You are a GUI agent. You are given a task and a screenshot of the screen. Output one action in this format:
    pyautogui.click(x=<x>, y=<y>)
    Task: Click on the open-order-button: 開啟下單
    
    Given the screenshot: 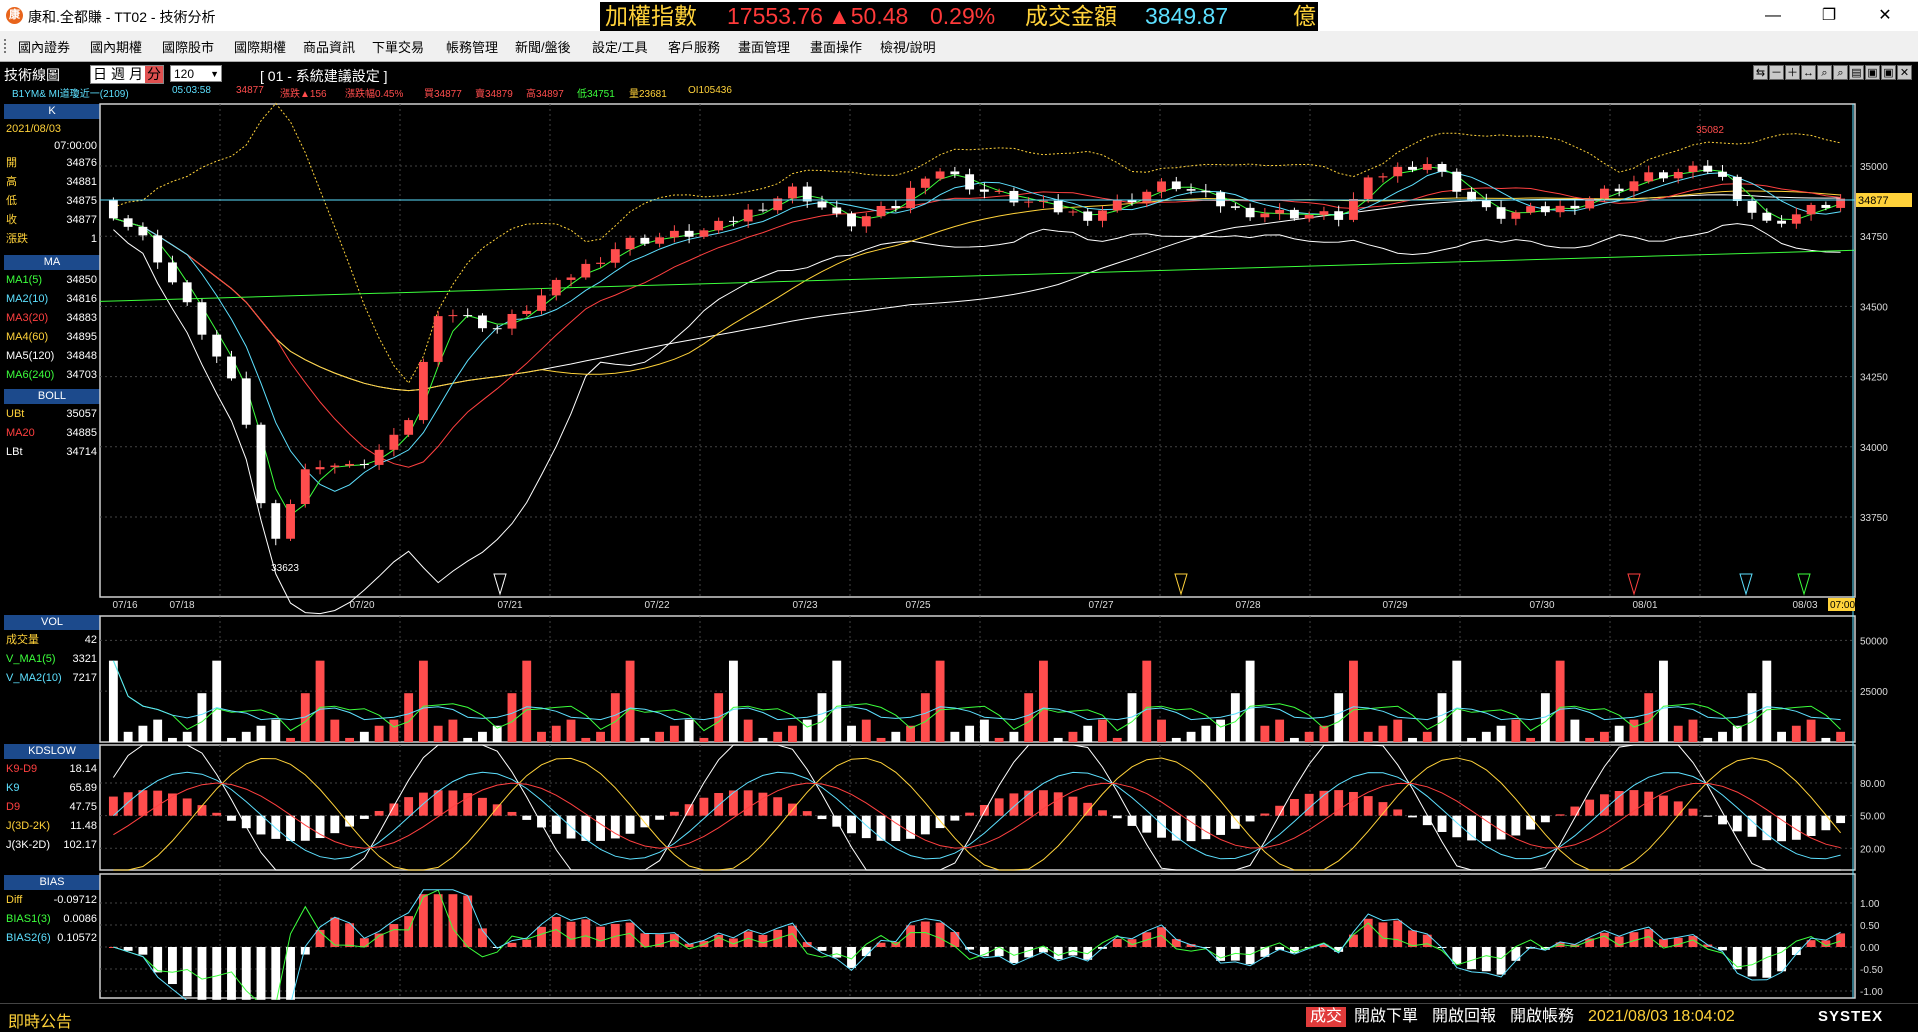 What is the action you would take?
    pyautogui.click(x=1386, y=1017)
    